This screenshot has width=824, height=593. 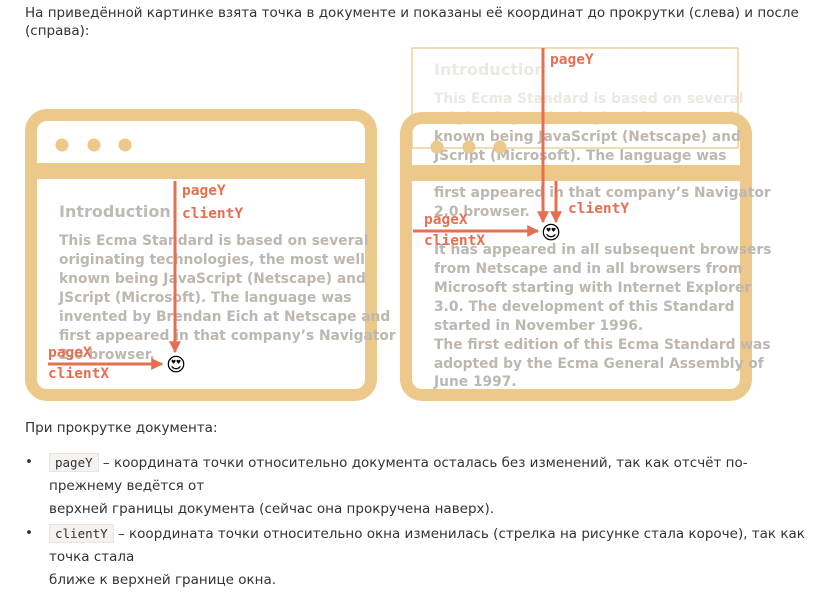 What do you see at coordinates (213, 241) in the screenshot?
I see `left-doc-line: This Ecma Standard is based on several` at bounding box center [213, 241].